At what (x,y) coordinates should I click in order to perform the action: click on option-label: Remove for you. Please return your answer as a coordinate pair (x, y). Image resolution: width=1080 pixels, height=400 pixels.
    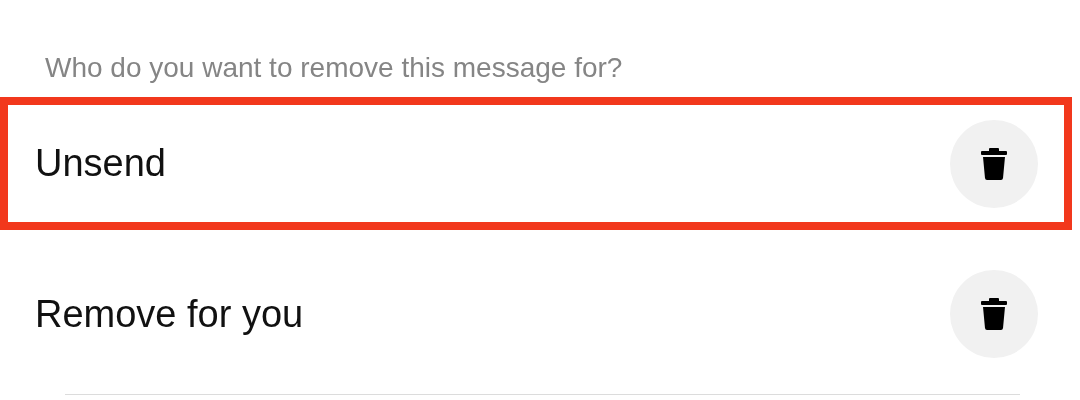
    Looking at the image, I should click on (169, 314).